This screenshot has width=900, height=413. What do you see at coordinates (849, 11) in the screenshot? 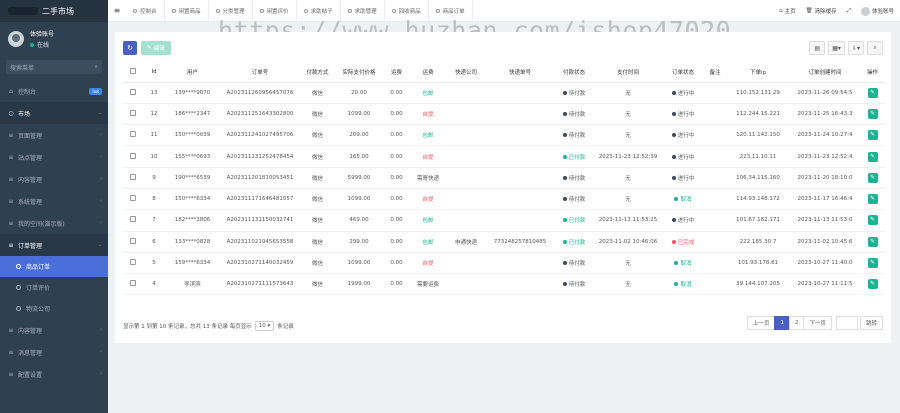
I see `fullscreen-button: ⤢` at bounding box center [849, 11].